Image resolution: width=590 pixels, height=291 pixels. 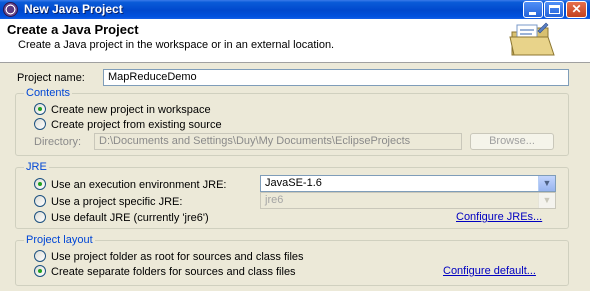 I want to click on window-title: New Java Project, so click(x=73, y=9).